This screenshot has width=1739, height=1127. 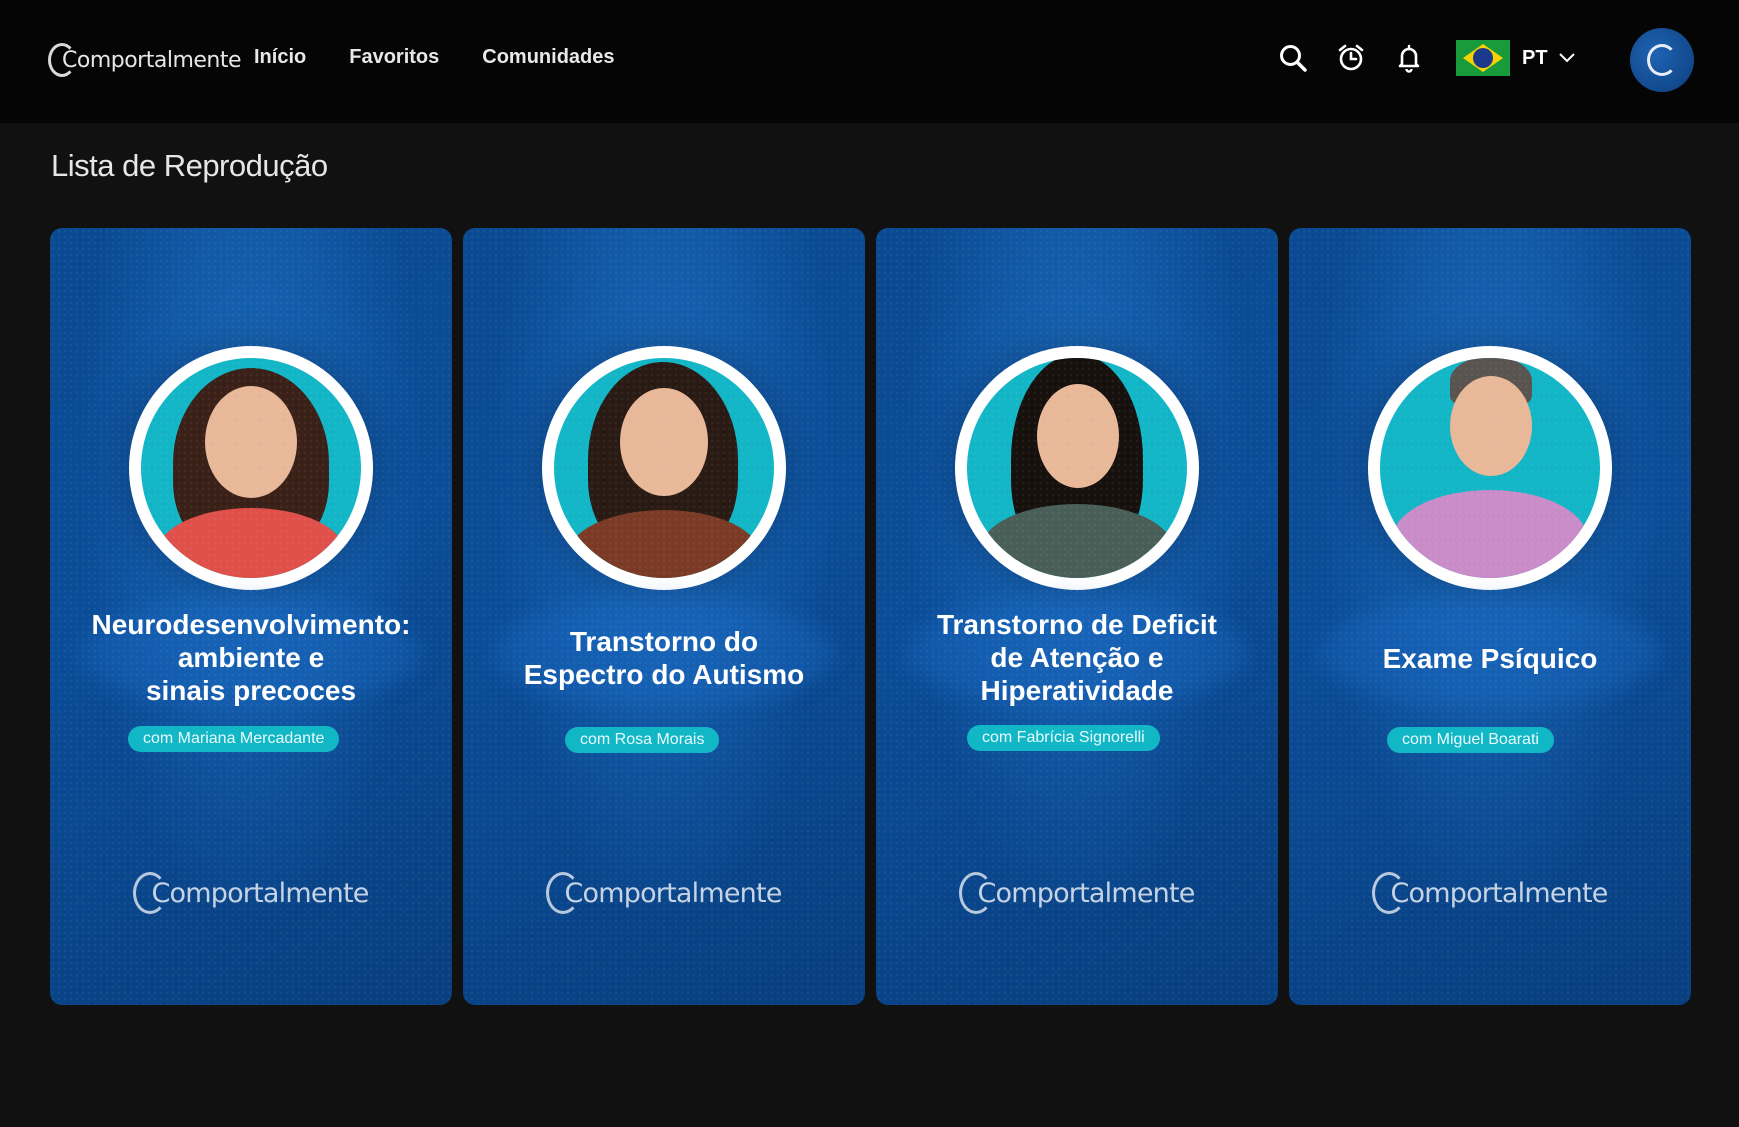 I want to click on nav-favoritos: Favoritos, so click(x=394, y=57).